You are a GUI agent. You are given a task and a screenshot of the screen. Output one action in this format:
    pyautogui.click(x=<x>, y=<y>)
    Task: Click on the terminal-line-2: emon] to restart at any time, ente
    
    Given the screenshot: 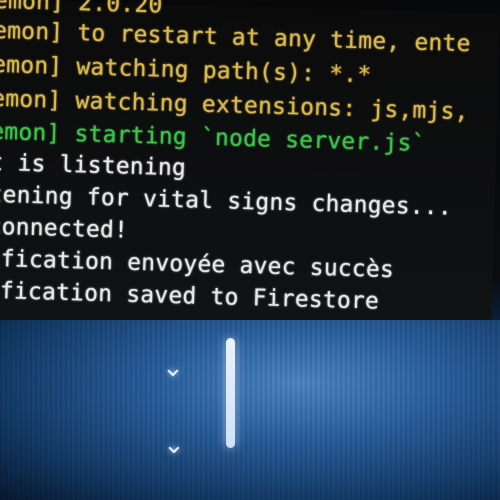 What is the action you would take?
    pyautogui.click(x=235, y=37)
    